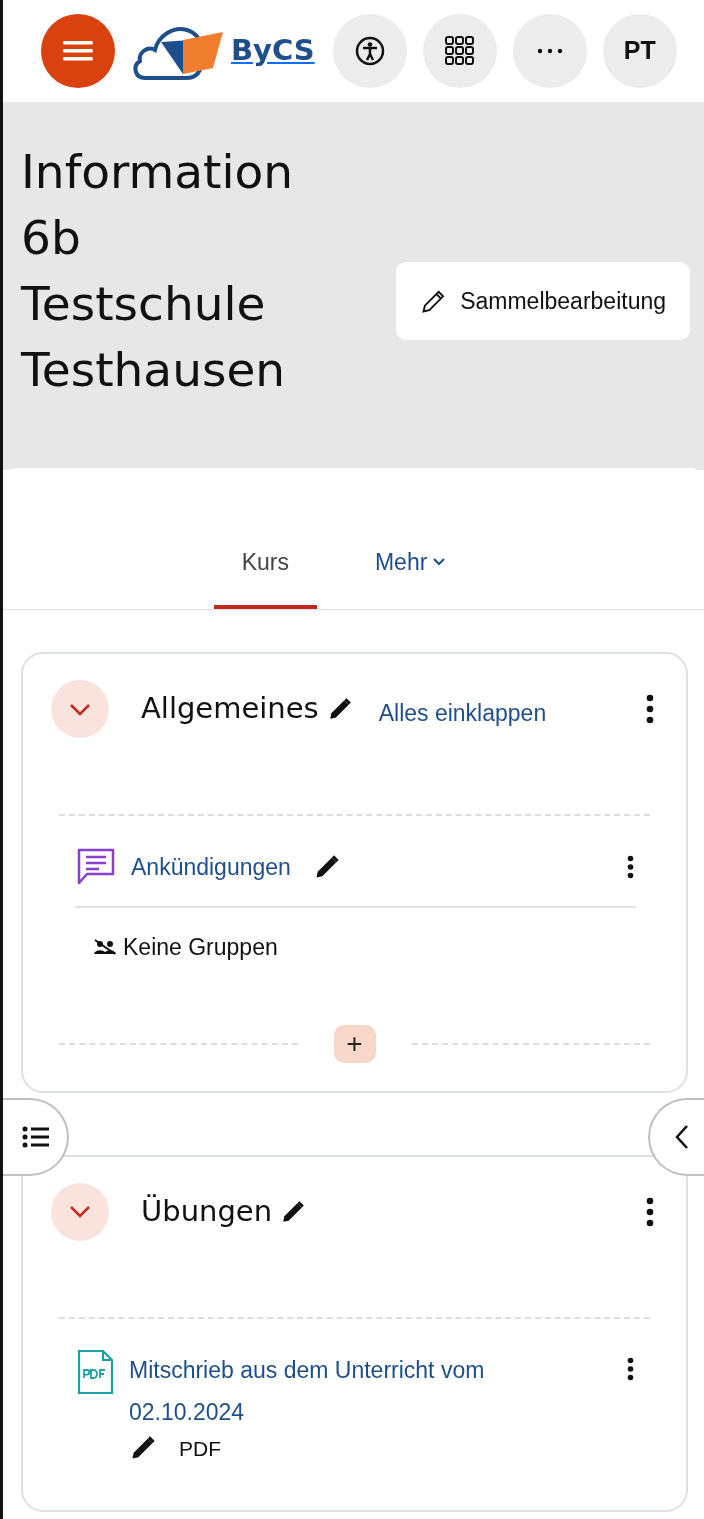 The width and height of the screenshot is (704, 1519). What do you see at coordinates (349, 1390) in the screenshot?
I see `activity-link: Mitschrieb aus dem Unterricht vom 02.10.2024` at bounding box center [349, 1390].